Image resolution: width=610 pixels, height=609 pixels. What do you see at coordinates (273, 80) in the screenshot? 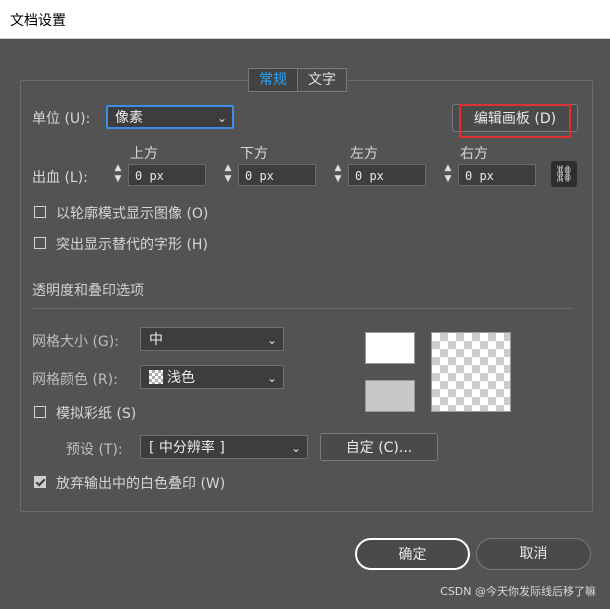
I see `tab-general: 常规` at bounding box center [273, 80].